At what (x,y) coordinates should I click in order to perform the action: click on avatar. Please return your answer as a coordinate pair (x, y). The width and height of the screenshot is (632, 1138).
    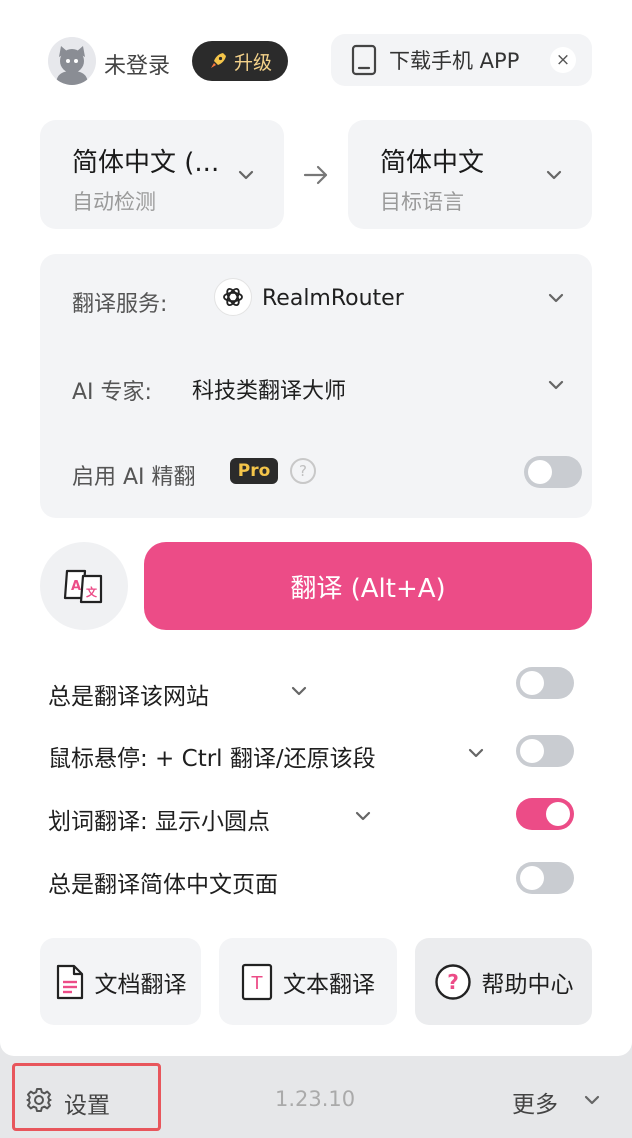
    Looking at the image, I should click on (72, 61).